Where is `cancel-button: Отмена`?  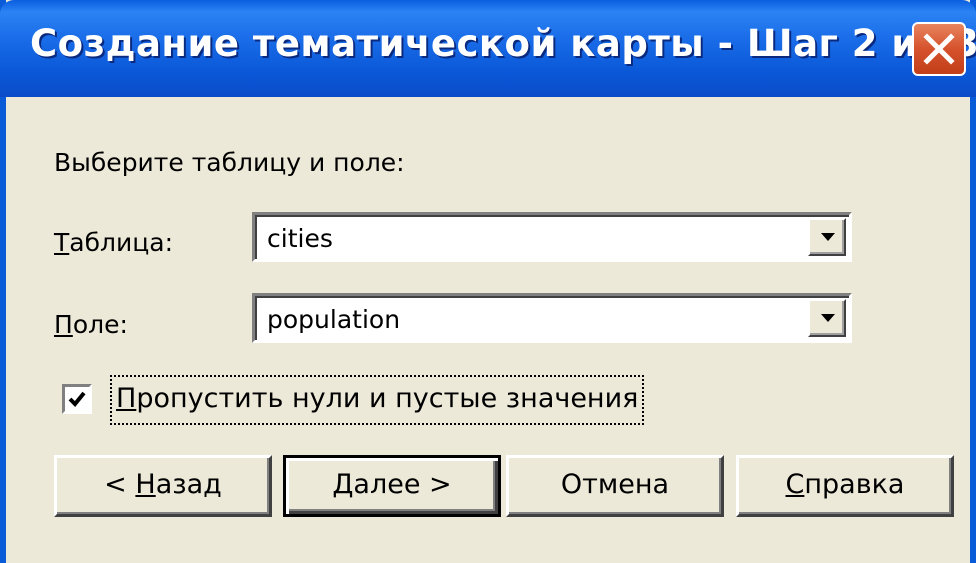
cancel-button: Отмена is located at coordinates (615, 486).